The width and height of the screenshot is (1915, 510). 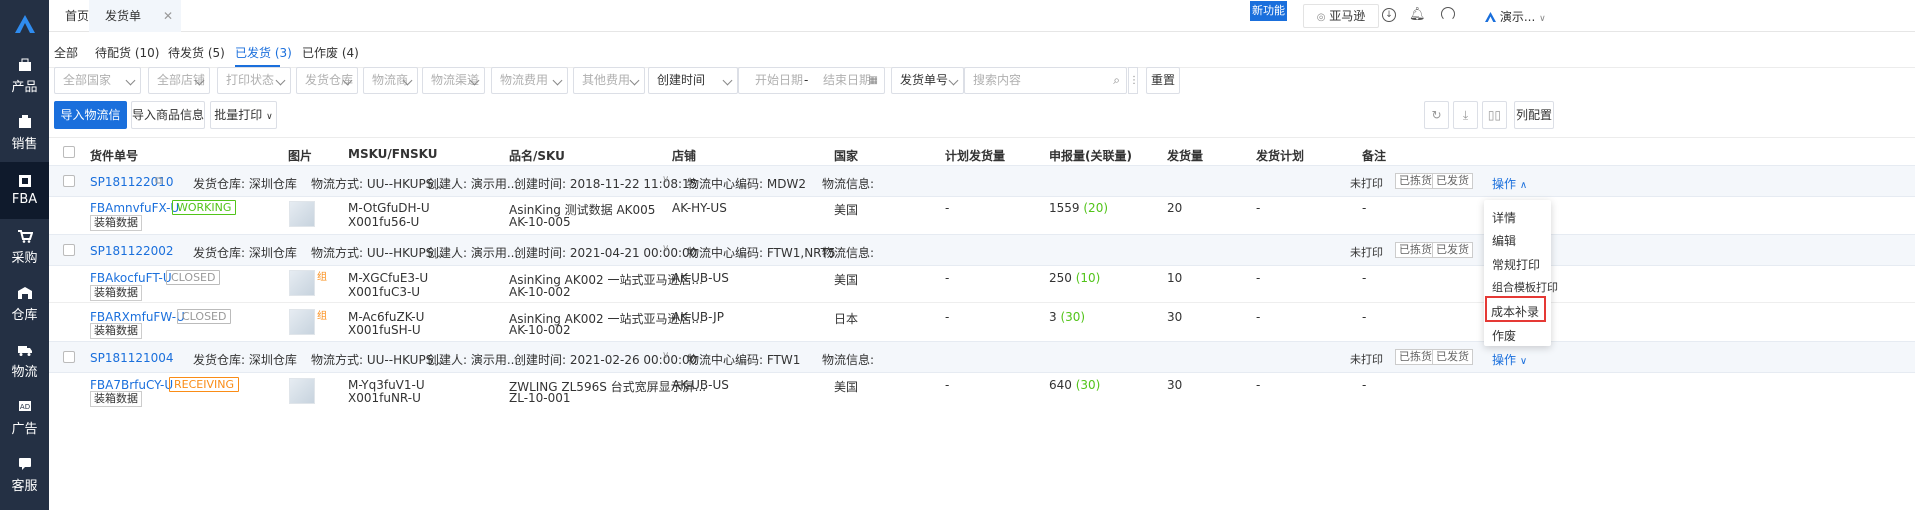 I want to click on sidebar-item-product: 产品, so click(x=24, y=76).